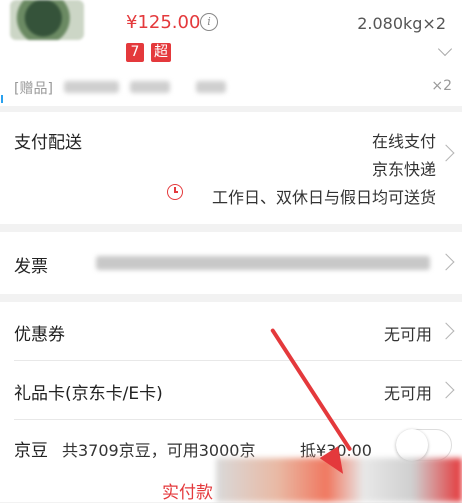  I want to click on giftcard-value: 无可用, so click(407, 393).